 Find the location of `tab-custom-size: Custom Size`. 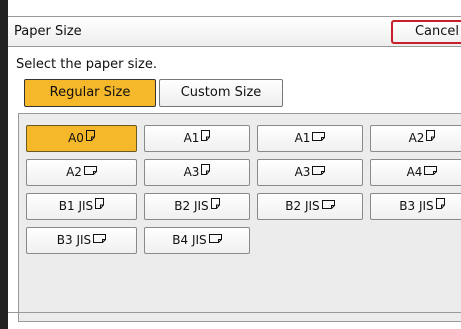

tab-custom-size: Custom Size is located at coordinates (221, 93).